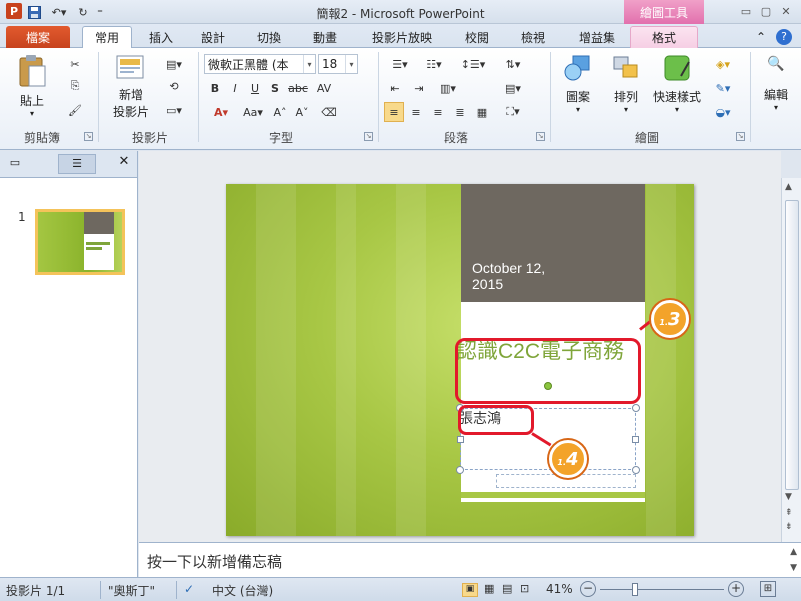 This screenshot has width=801, height=601. I want to click on scroll-thumb, so click(792, 345).